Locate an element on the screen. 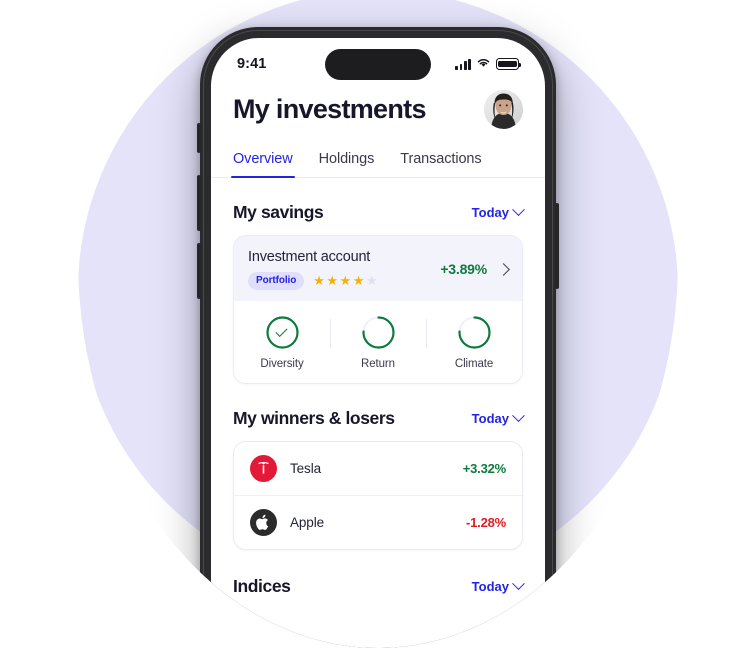  diversity-progress-ring is located at coordinates (282, 332).